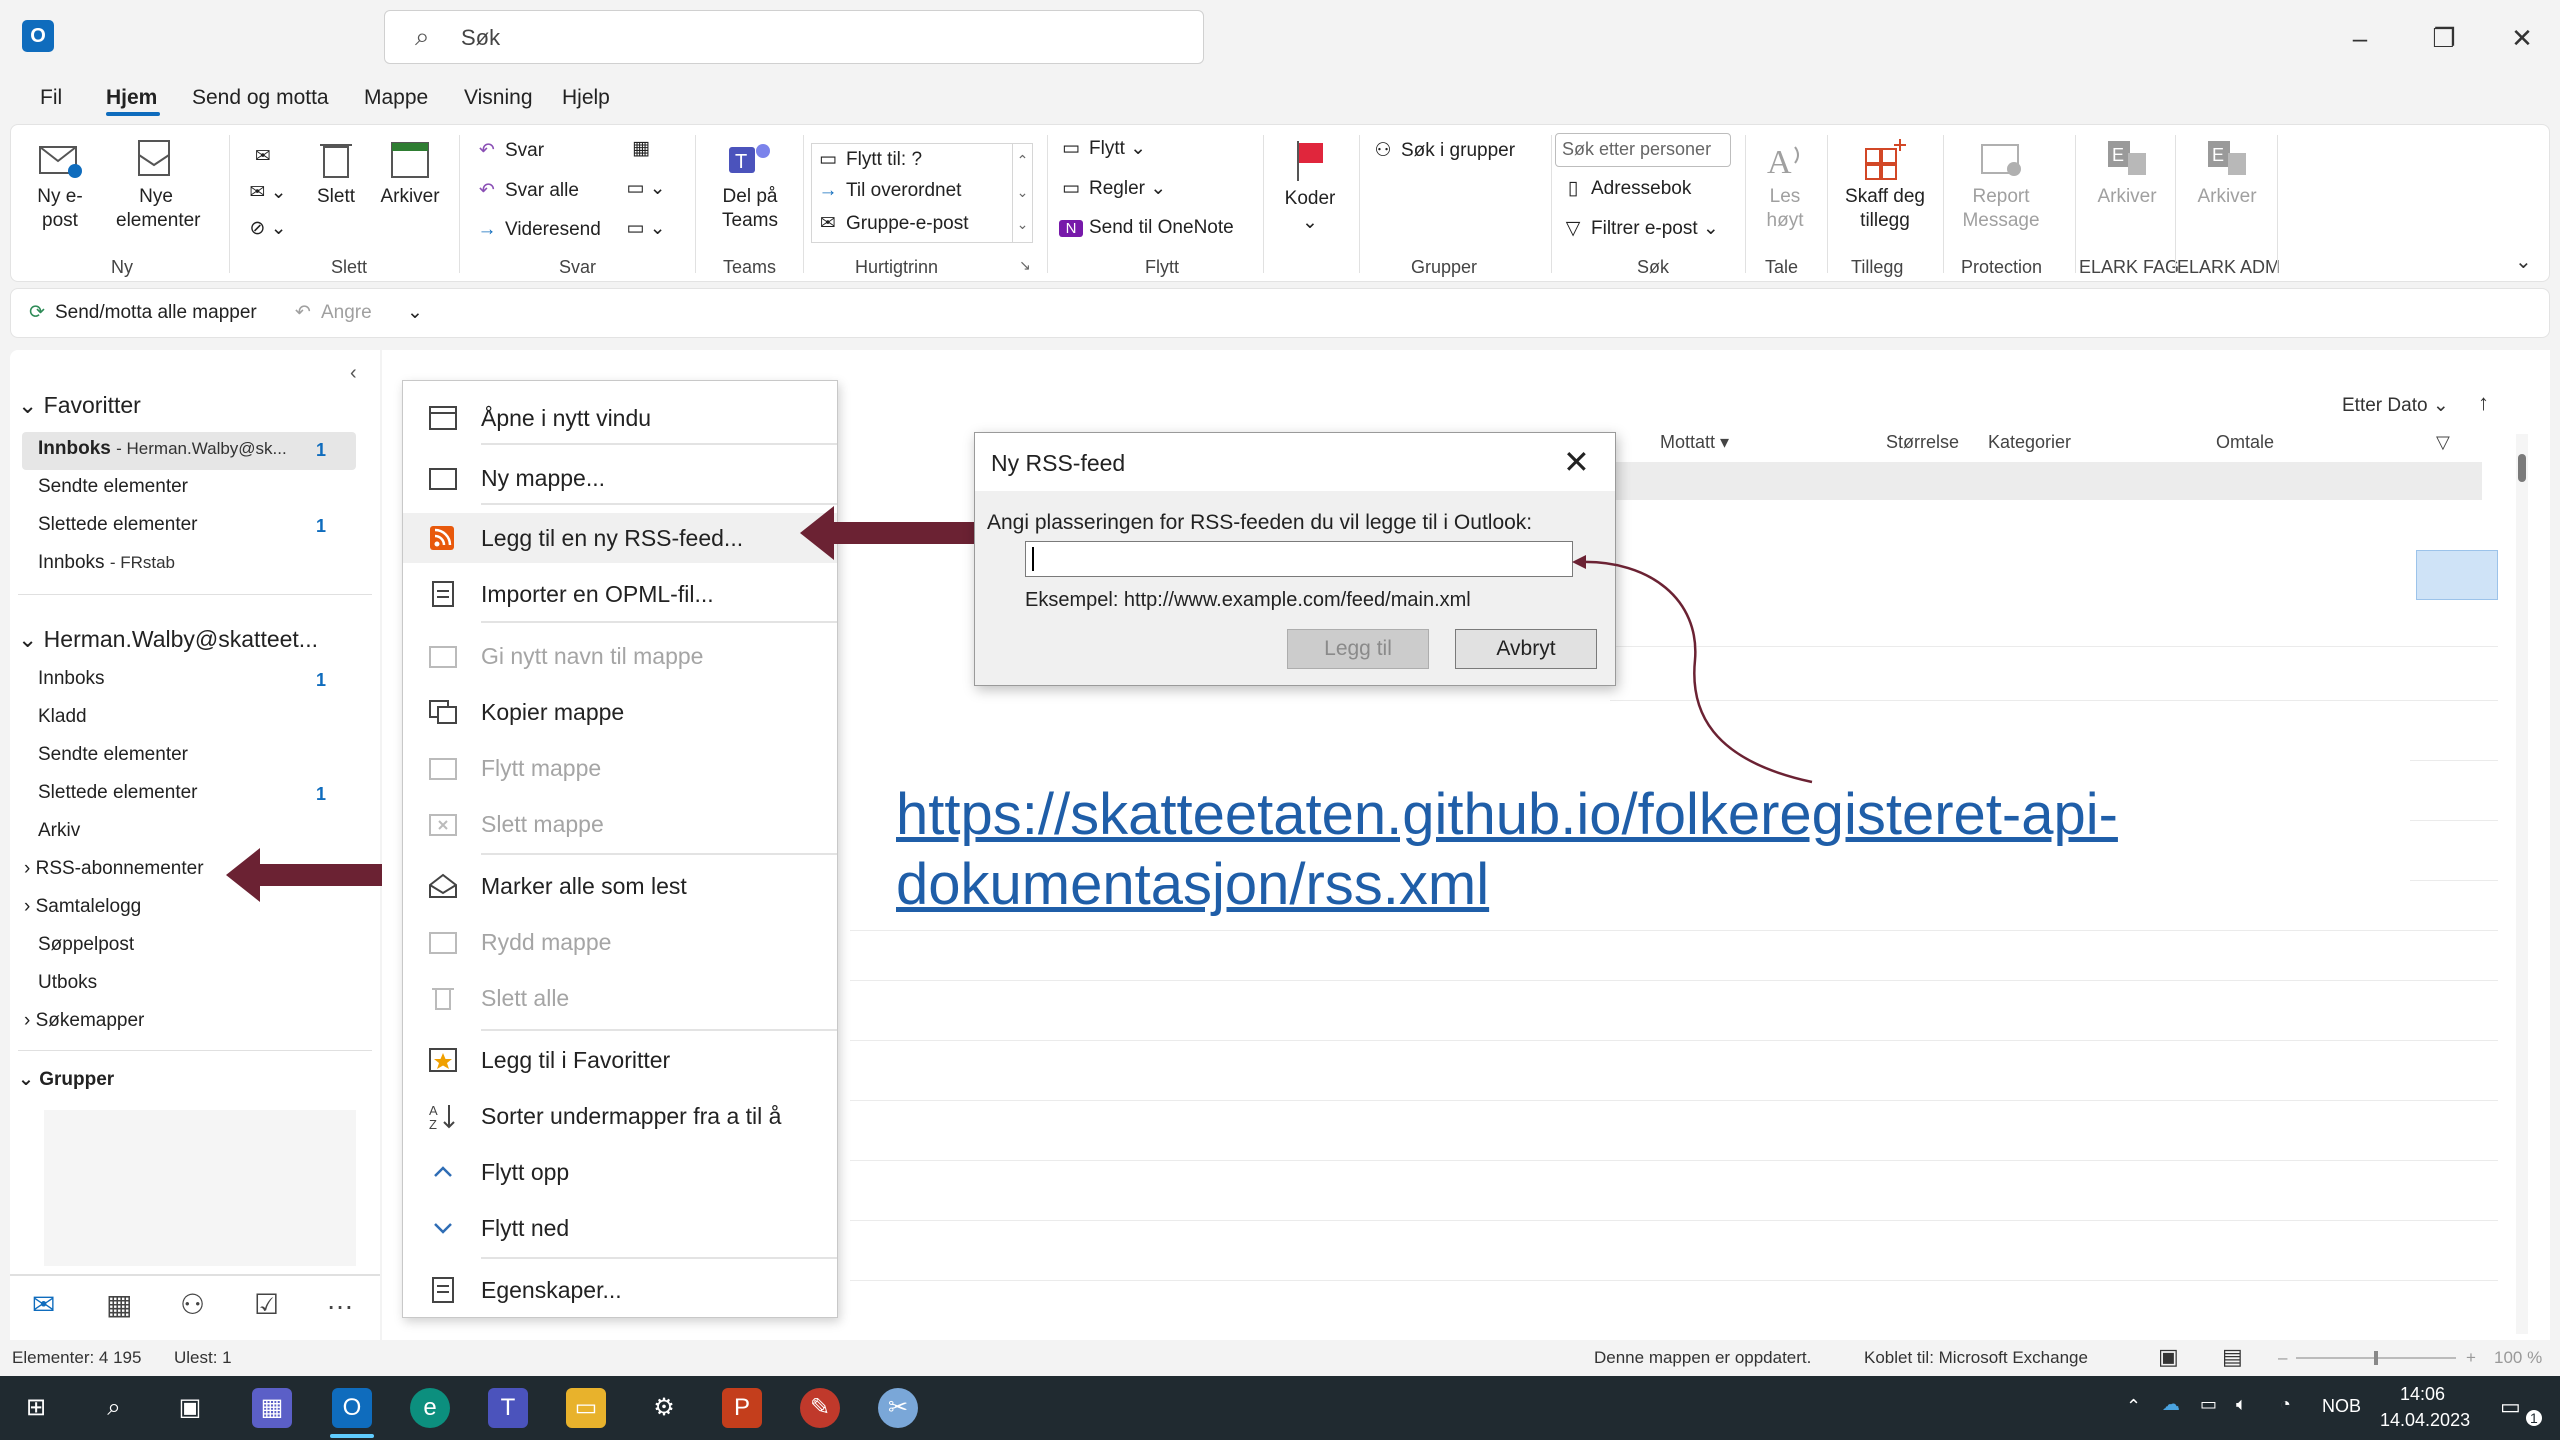 The width and height of the screenshot is (2560, 1440). Describe the element at coordinates (2001, 185) in the screenshot. I see `report-message-button: Report Message` at that location.